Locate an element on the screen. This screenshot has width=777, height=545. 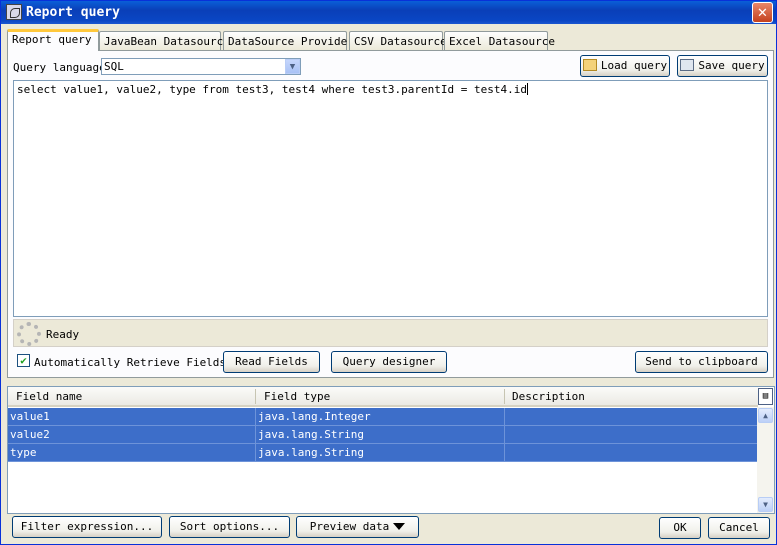
tab-excel-datasource: Excel Datasource is located at coordinates (499, 40).